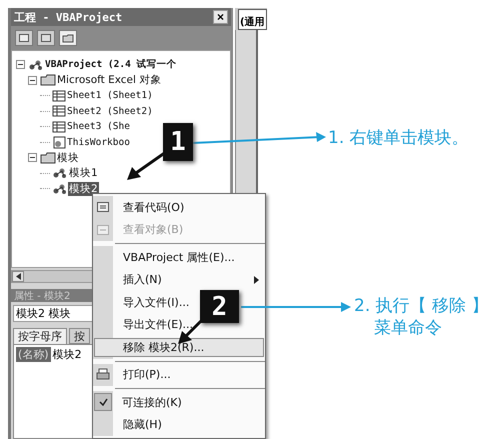 The image size is (500, 439). What do you see at coordinates (103, 375) in the screenshot?
I see `printer-icon` at bounding box center [103, 375].